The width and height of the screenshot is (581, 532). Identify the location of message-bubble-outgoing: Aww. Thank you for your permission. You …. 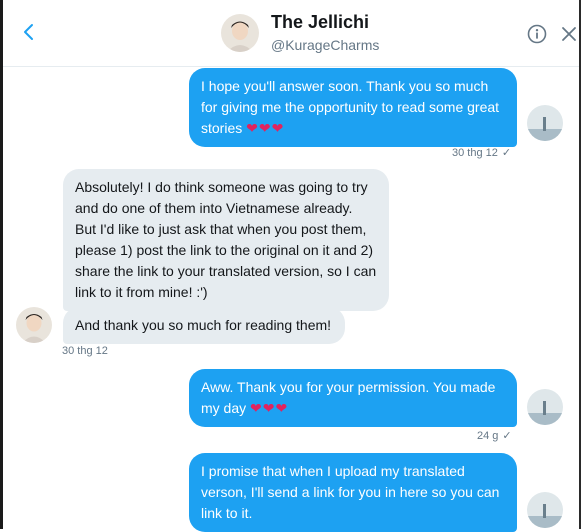
(353, 398).